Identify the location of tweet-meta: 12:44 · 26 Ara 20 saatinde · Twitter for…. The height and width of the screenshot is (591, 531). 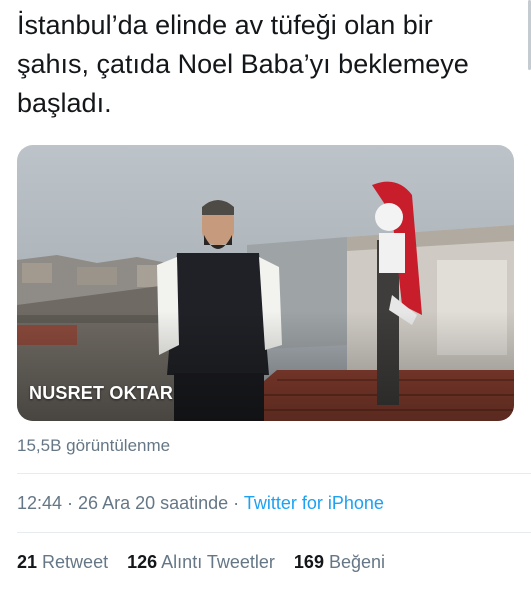
(200, 503).